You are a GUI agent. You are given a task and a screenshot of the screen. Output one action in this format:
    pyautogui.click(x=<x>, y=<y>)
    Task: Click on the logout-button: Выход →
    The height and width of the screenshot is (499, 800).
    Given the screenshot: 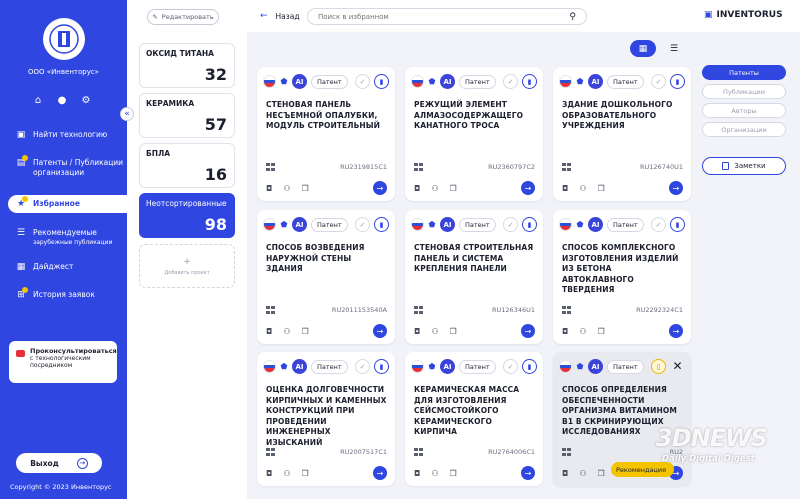 What is the action you would take?
    pyautogui.click(x=59, y=463)
    